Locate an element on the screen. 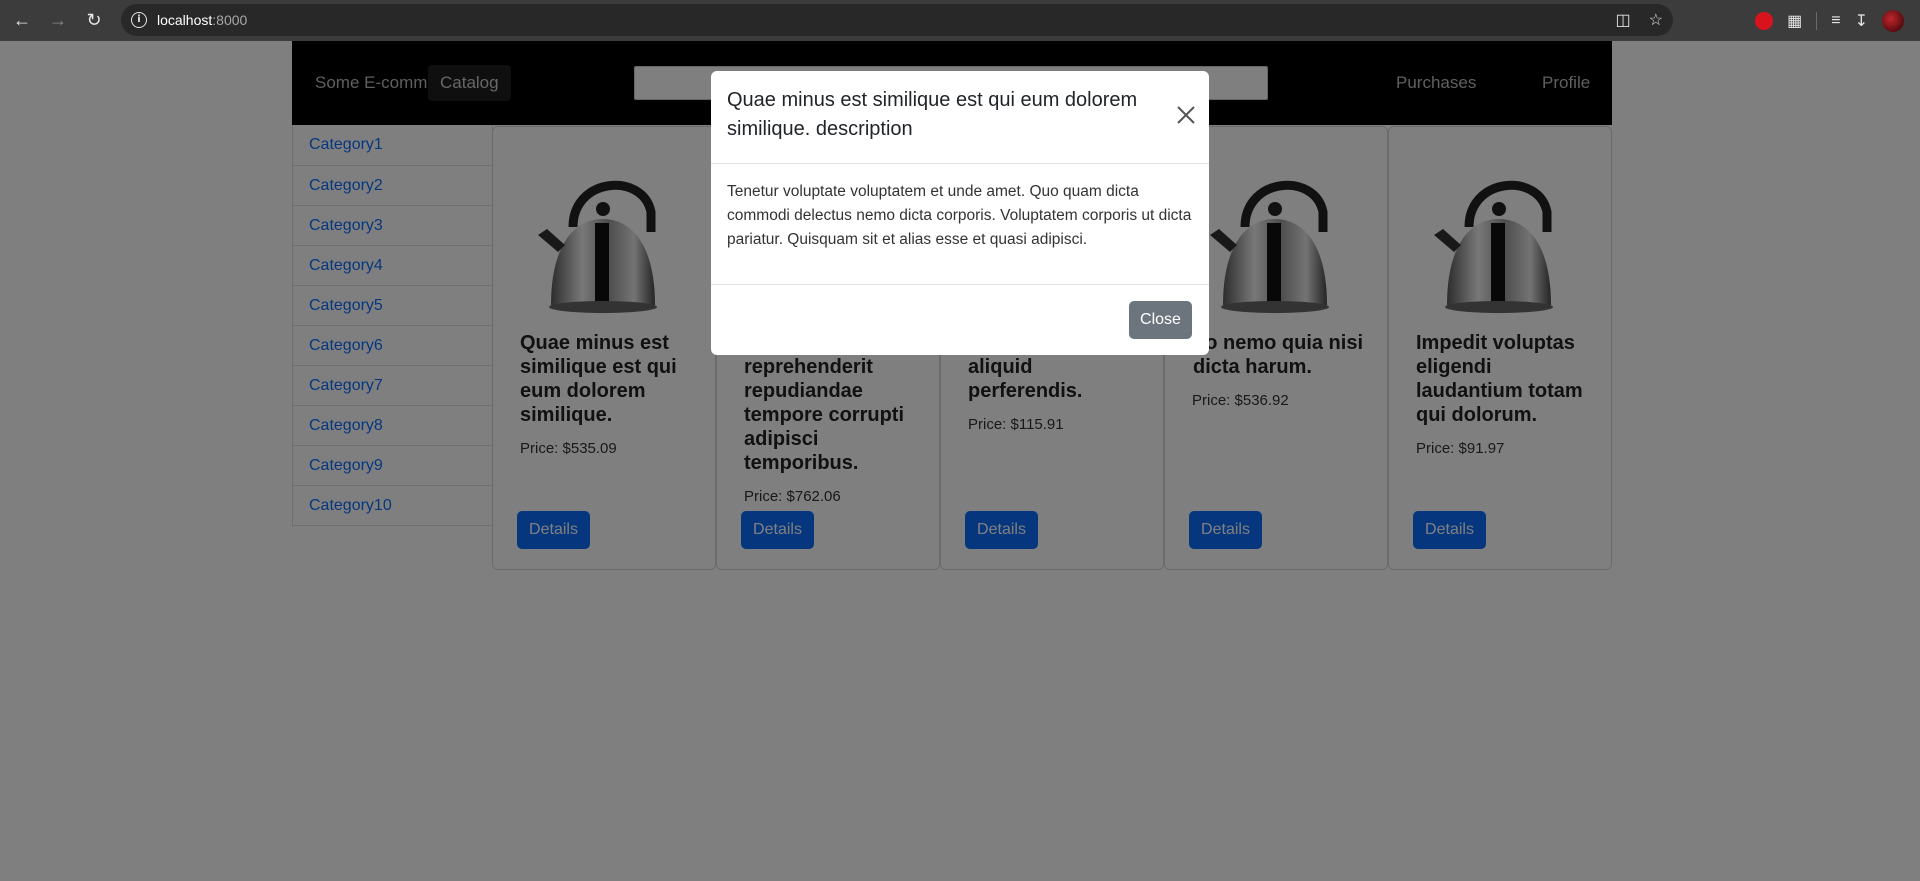 Image resolution: width=1920 pixels, height=881 pixels. close-icon is located at coordinates (1186, 115).